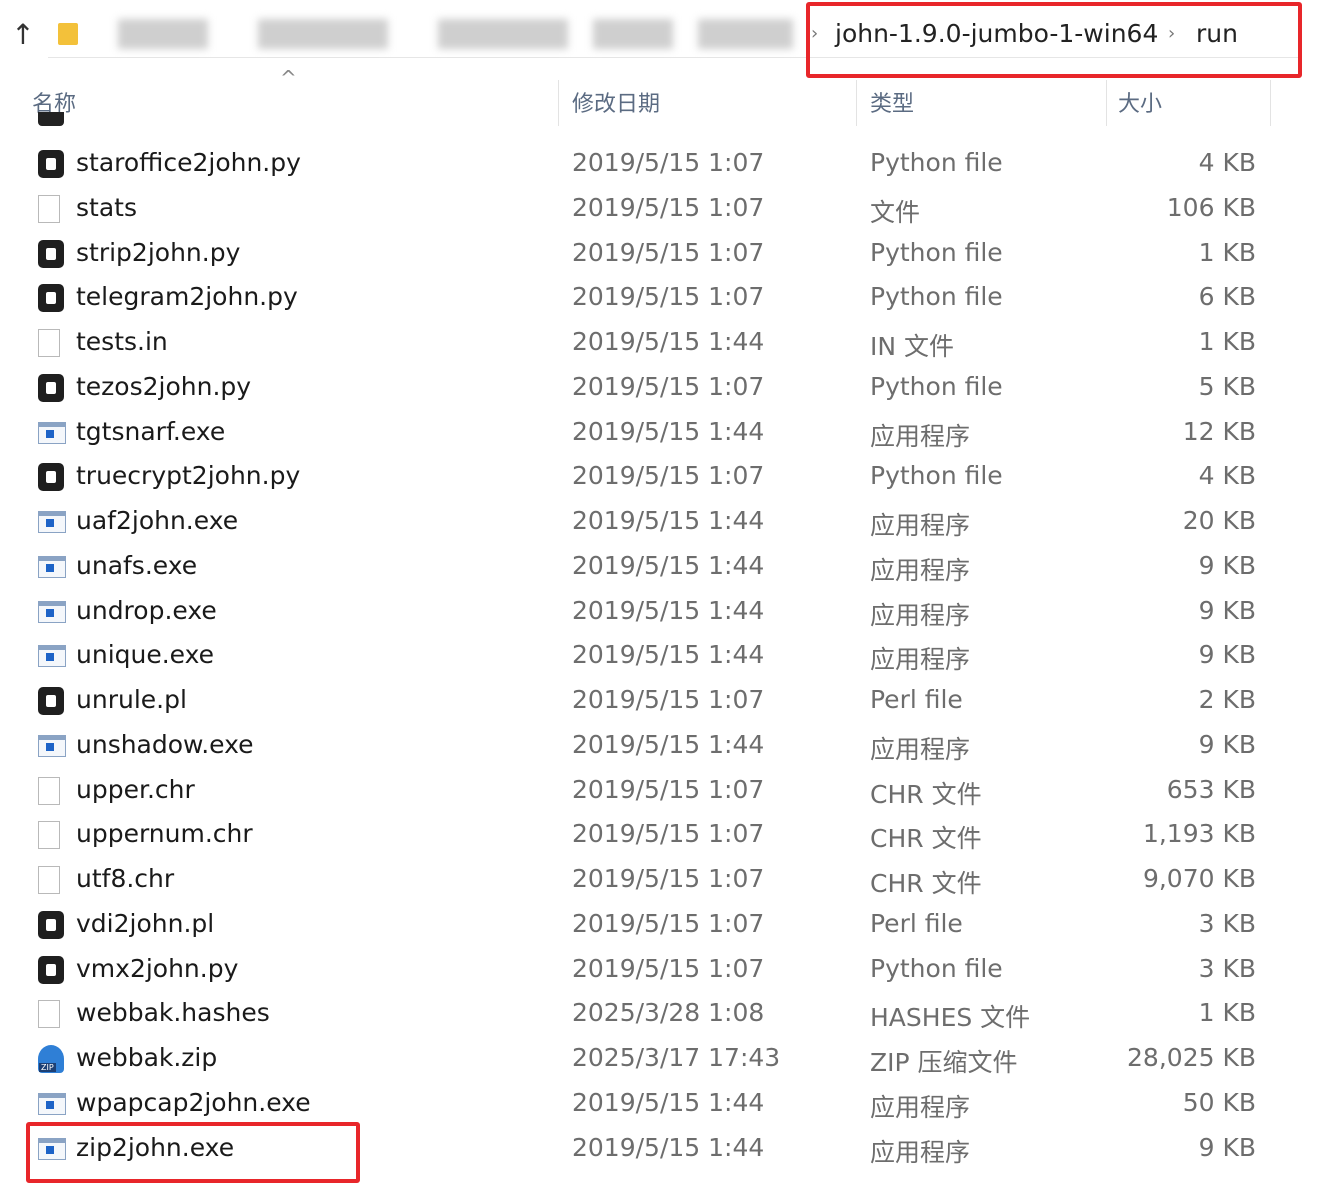  I want to click on table-row: utf8.chr 2019/5/15 1:07 CHR 文件 9,070 KB, so click(660, 881).